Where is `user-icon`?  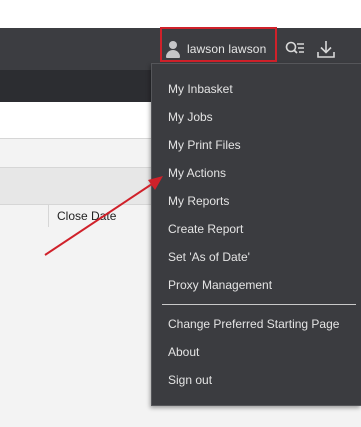
user-icon is located at coordinates (173, 49).